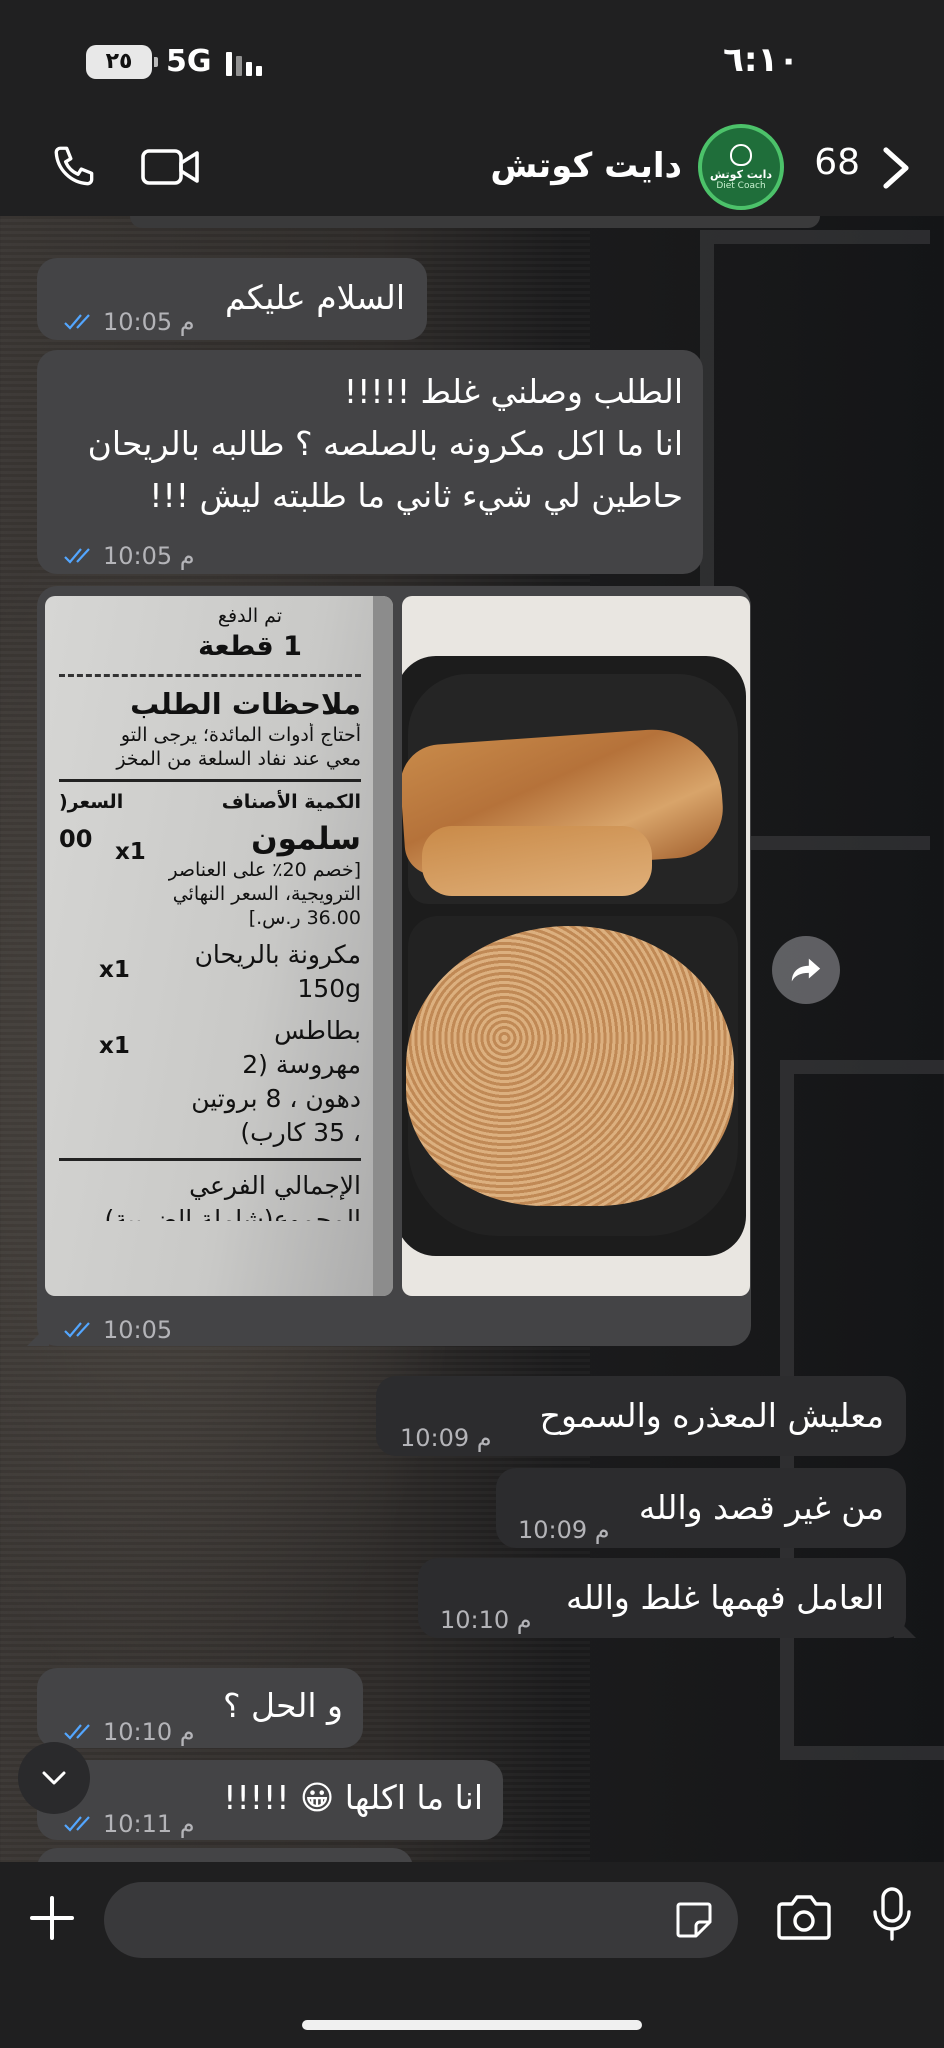  What do you see at coordinates (264, 870) in the screenshot?
I see `receipt-item-note: [خصم 20٪ على العناصر` at bounding box center [264, 870].